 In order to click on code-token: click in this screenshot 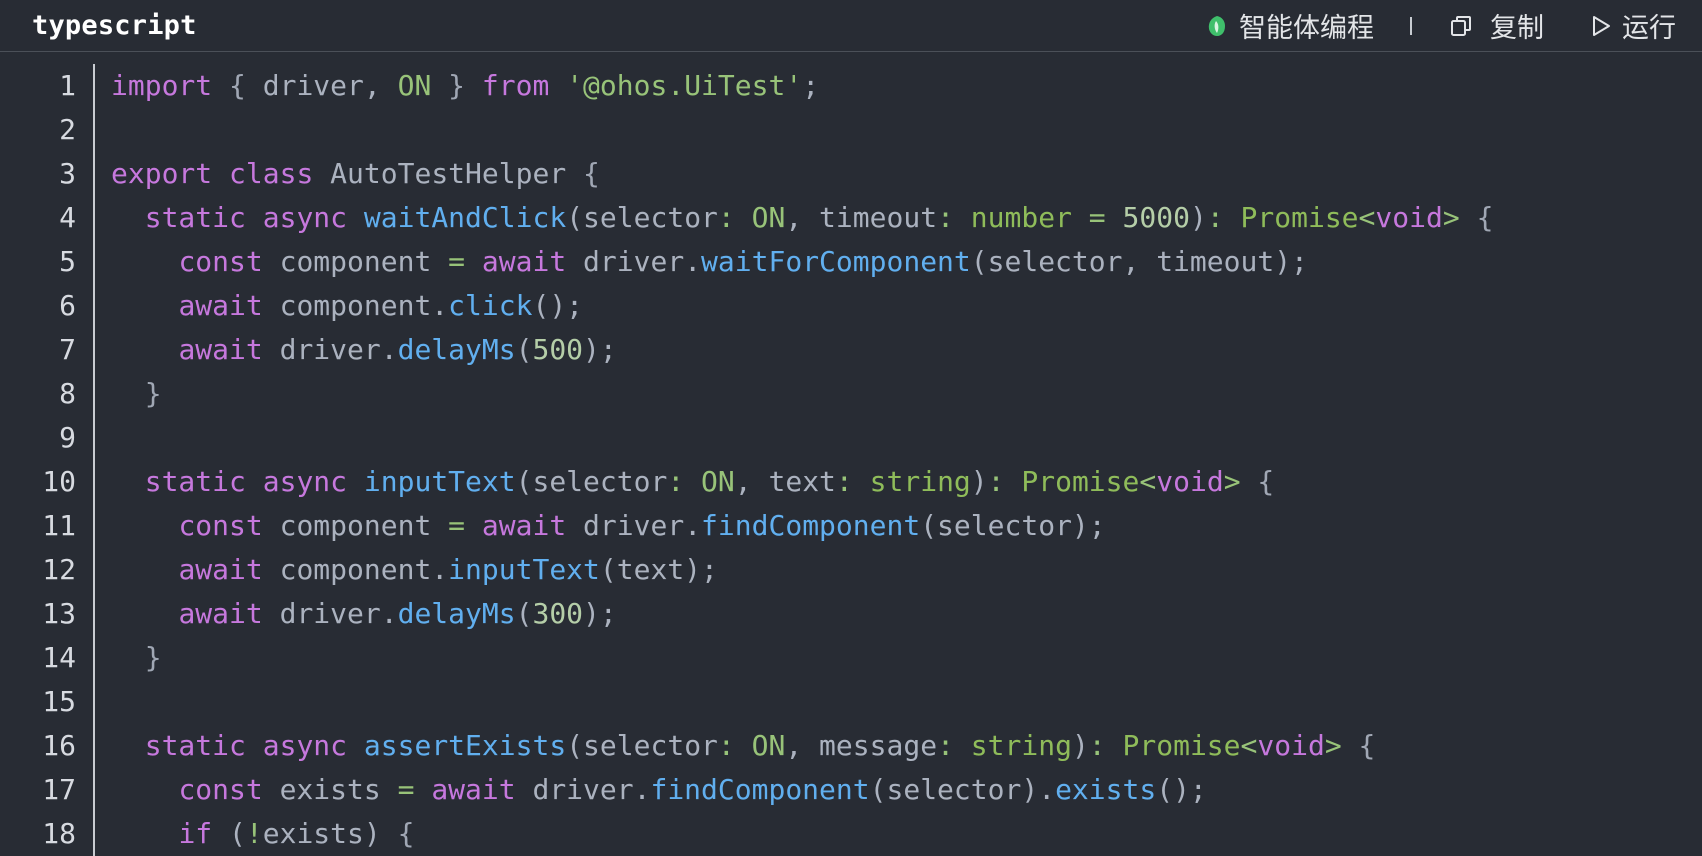, I will do `click(490, 305)`.